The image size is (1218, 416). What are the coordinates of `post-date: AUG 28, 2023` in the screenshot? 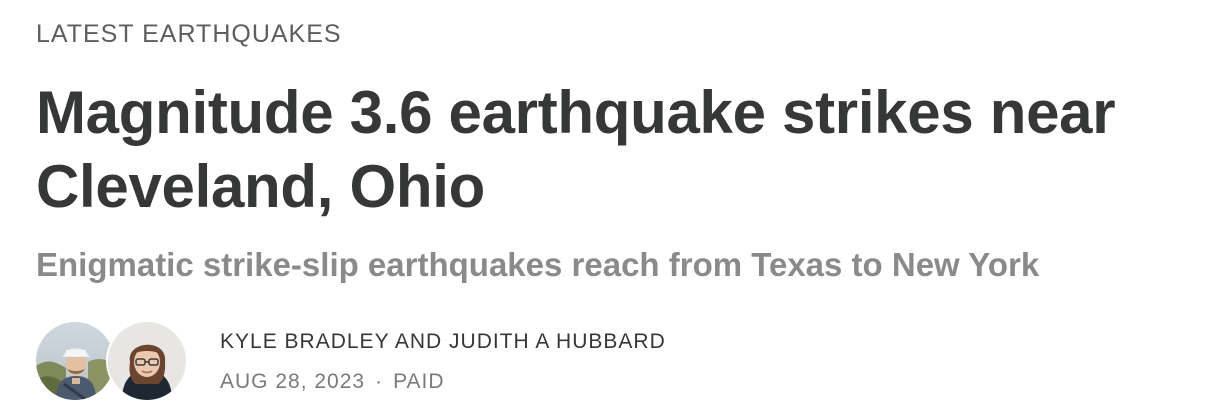 It's located at (293, 381).